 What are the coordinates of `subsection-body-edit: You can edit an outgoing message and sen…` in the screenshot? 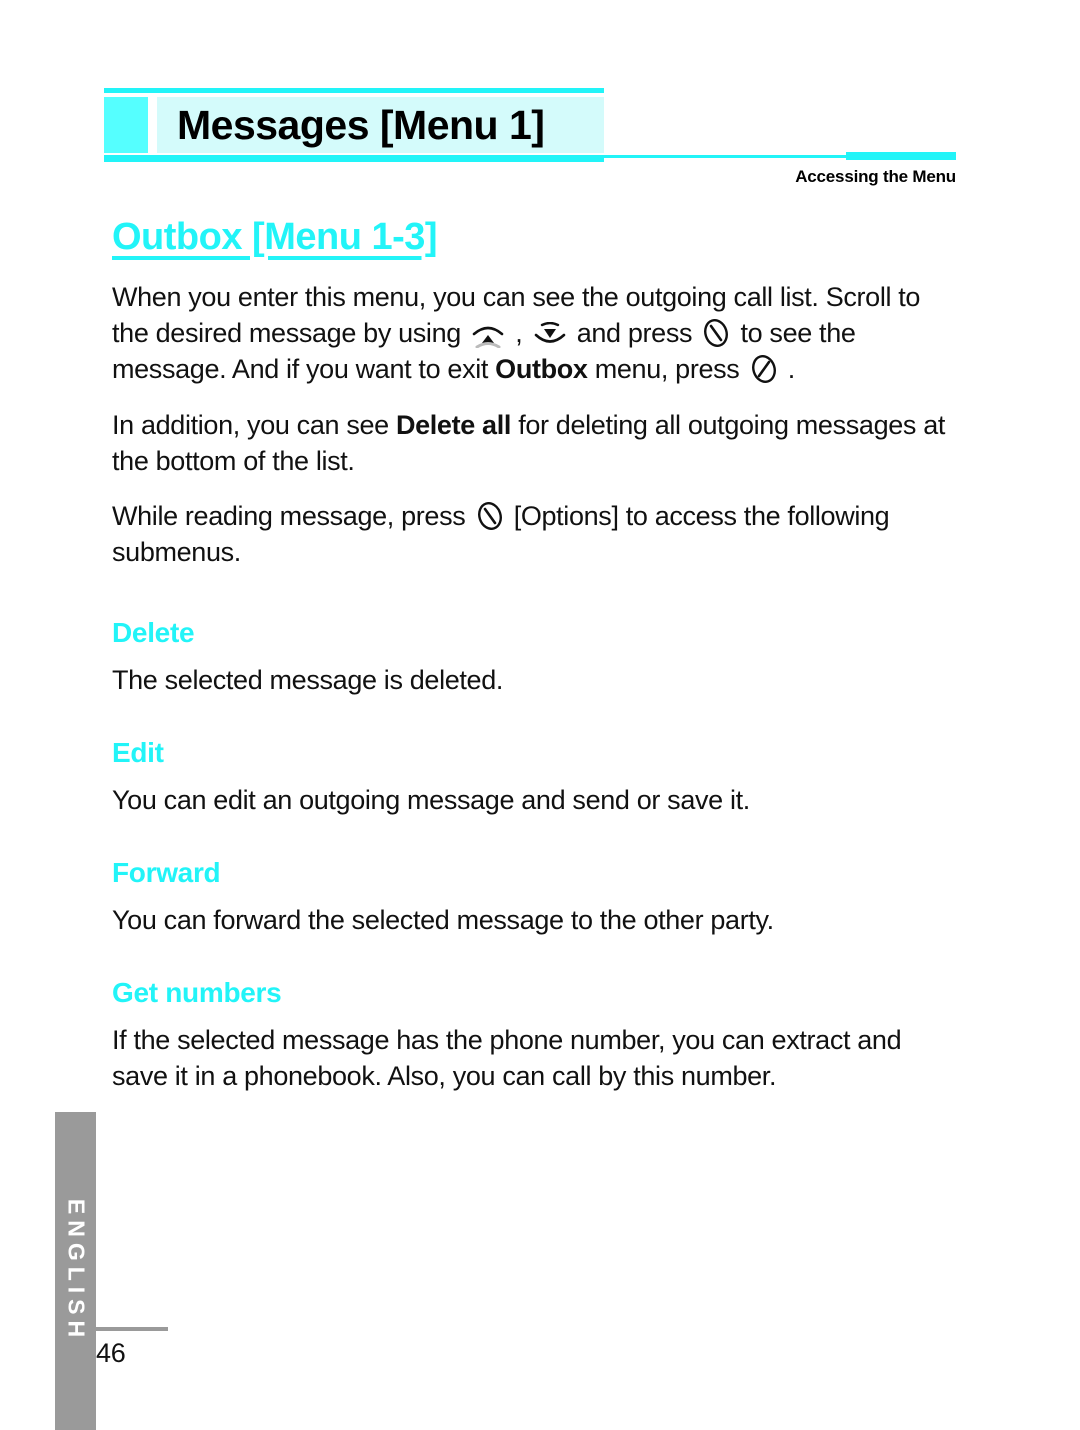 It's located at (431, 800).